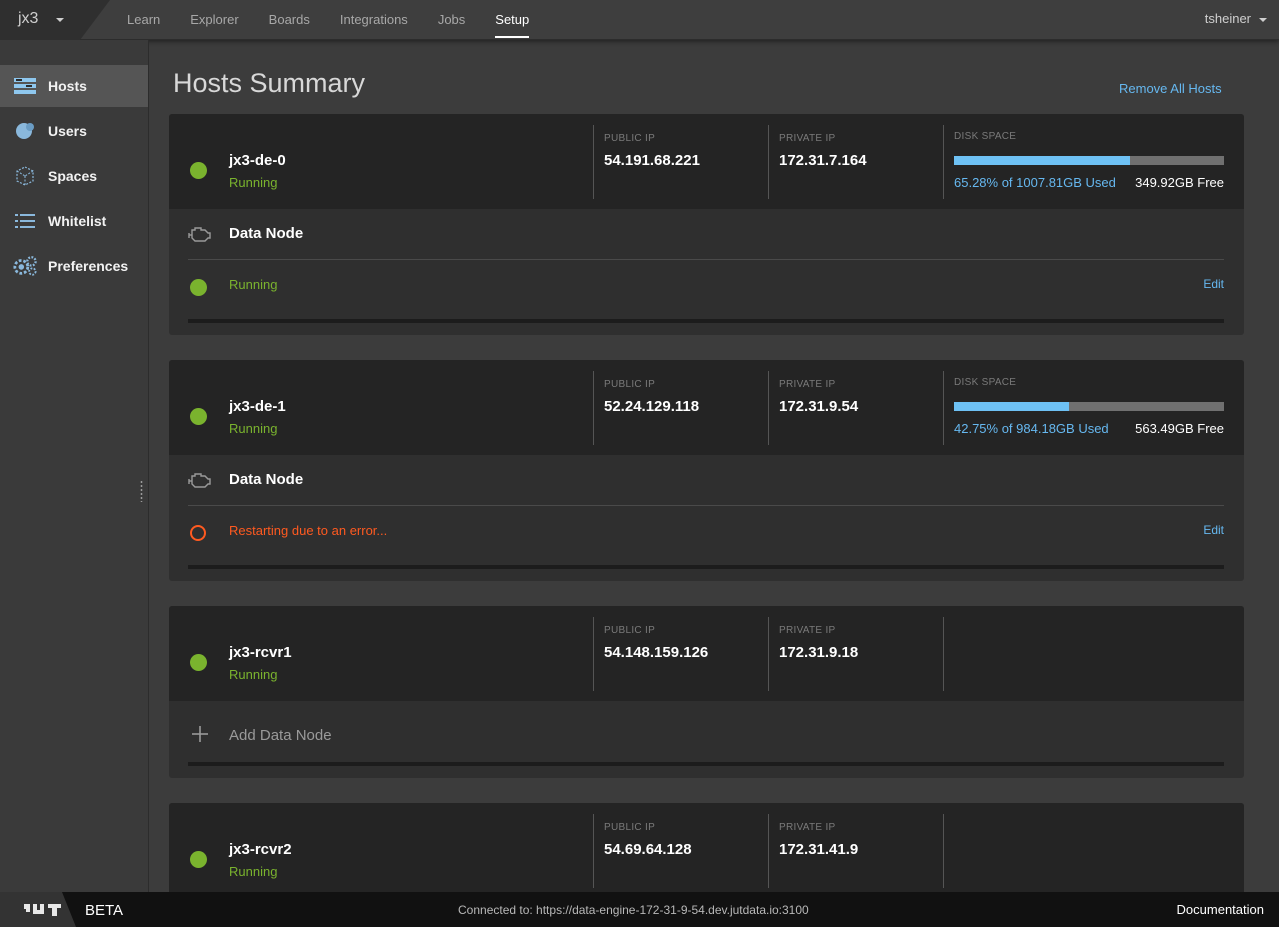 The height and width of the screenshot is (927, 1279). Describe the element at coordinates (1170, 88) in the screenshot. I see `remove-all-hosts-link: Remove All Hosts` at that location.